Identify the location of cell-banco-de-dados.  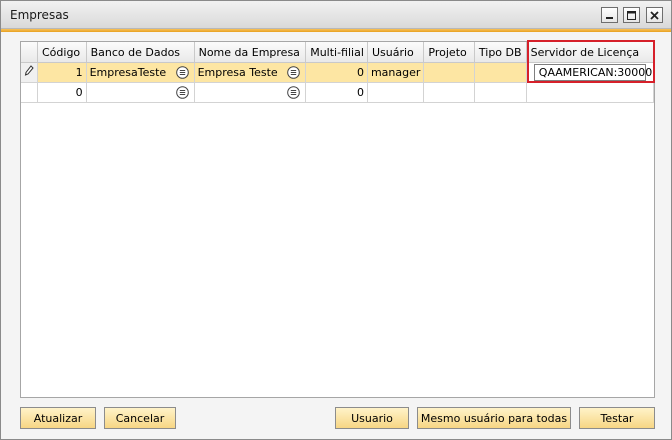
(140, 92).